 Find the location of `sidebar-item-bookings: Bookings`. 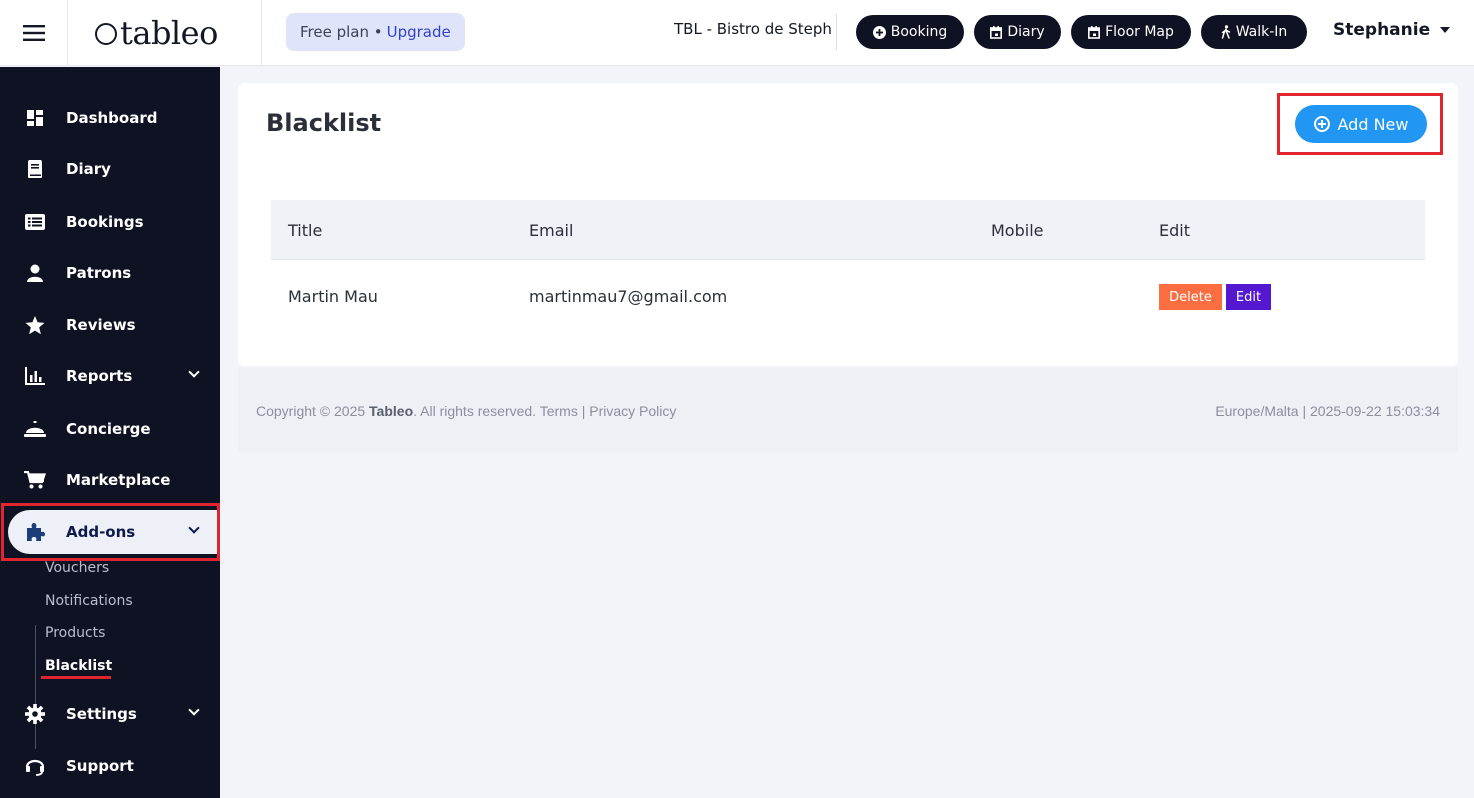

sidebar-item-bookings: Bookings is located at coordinates (110, 222).